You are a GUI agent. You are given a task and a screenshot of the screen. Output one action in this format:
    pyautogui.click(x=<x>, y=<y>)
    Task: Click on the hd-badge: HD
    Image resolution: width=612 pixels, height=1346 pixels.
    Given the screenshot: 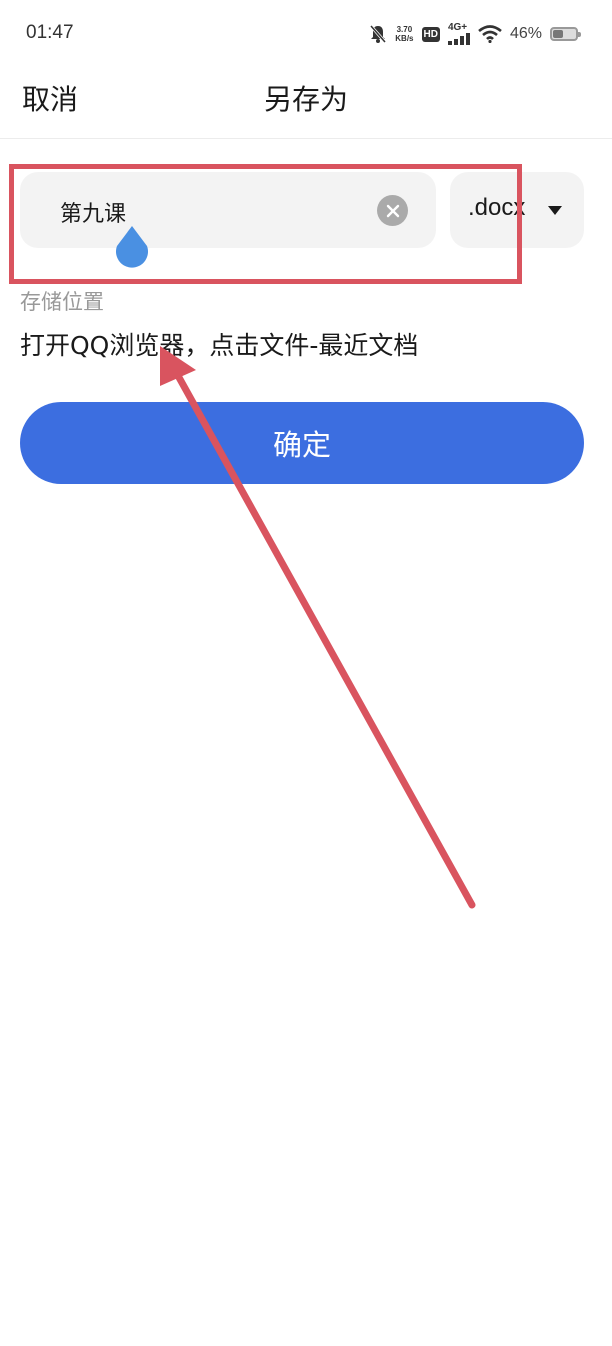 What is the action you would take?
    pyautogui.click(x=430, y=34)
    